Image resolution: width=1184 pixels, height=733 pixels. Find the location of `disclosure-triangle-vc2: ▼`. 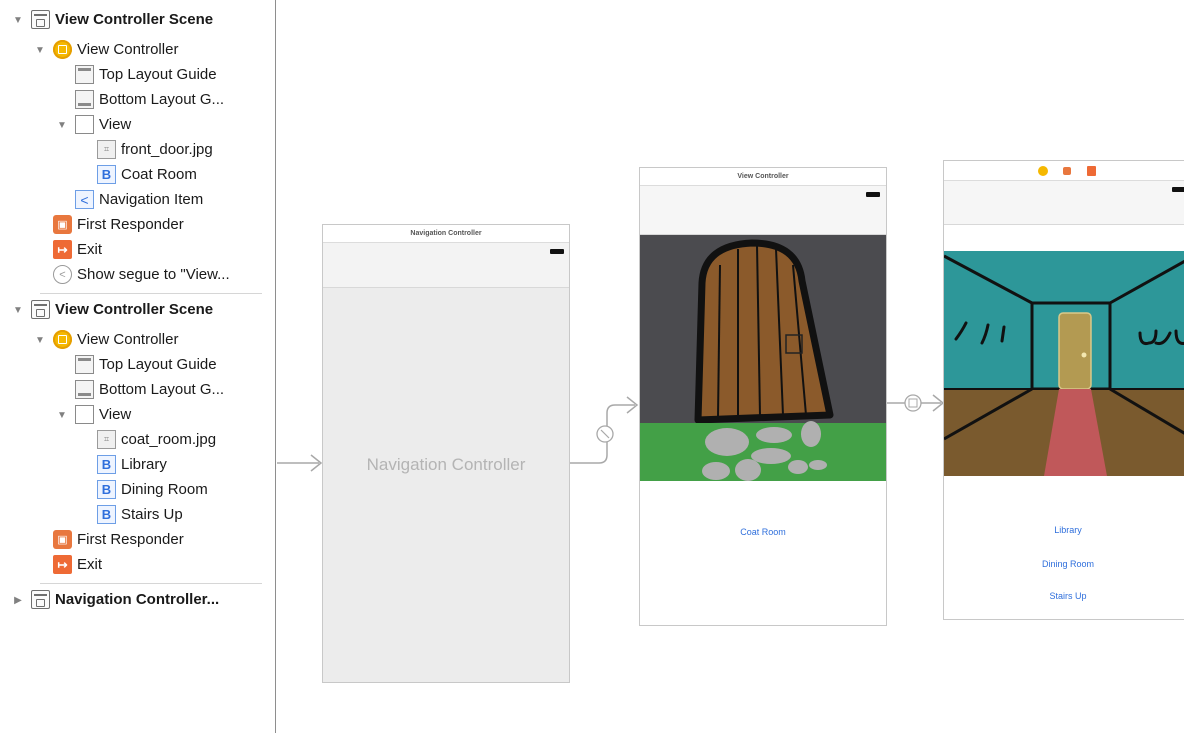

disclosure-triangle-vc2: ▼ is located at coordinates (40, 340).